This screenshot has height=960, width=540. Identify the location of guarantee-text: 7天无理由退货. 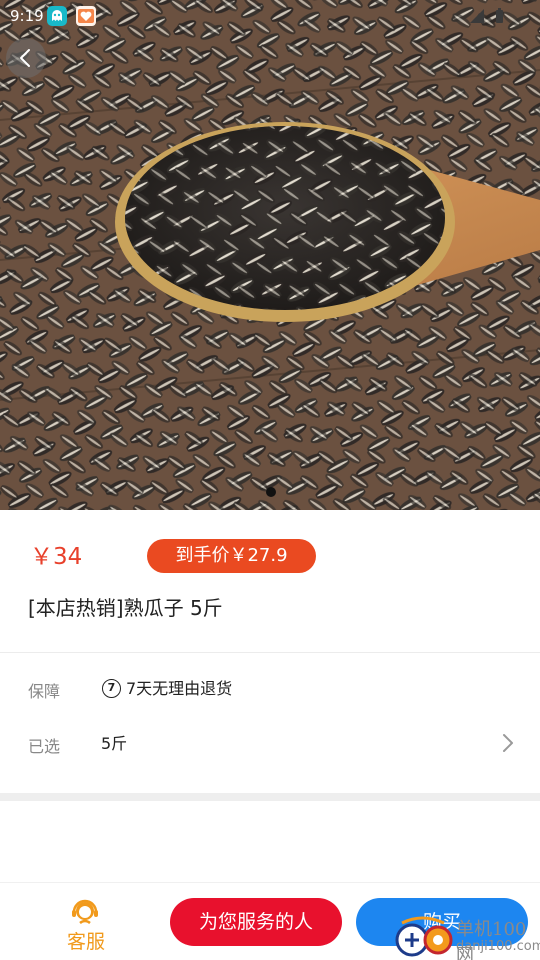
(179, 688).